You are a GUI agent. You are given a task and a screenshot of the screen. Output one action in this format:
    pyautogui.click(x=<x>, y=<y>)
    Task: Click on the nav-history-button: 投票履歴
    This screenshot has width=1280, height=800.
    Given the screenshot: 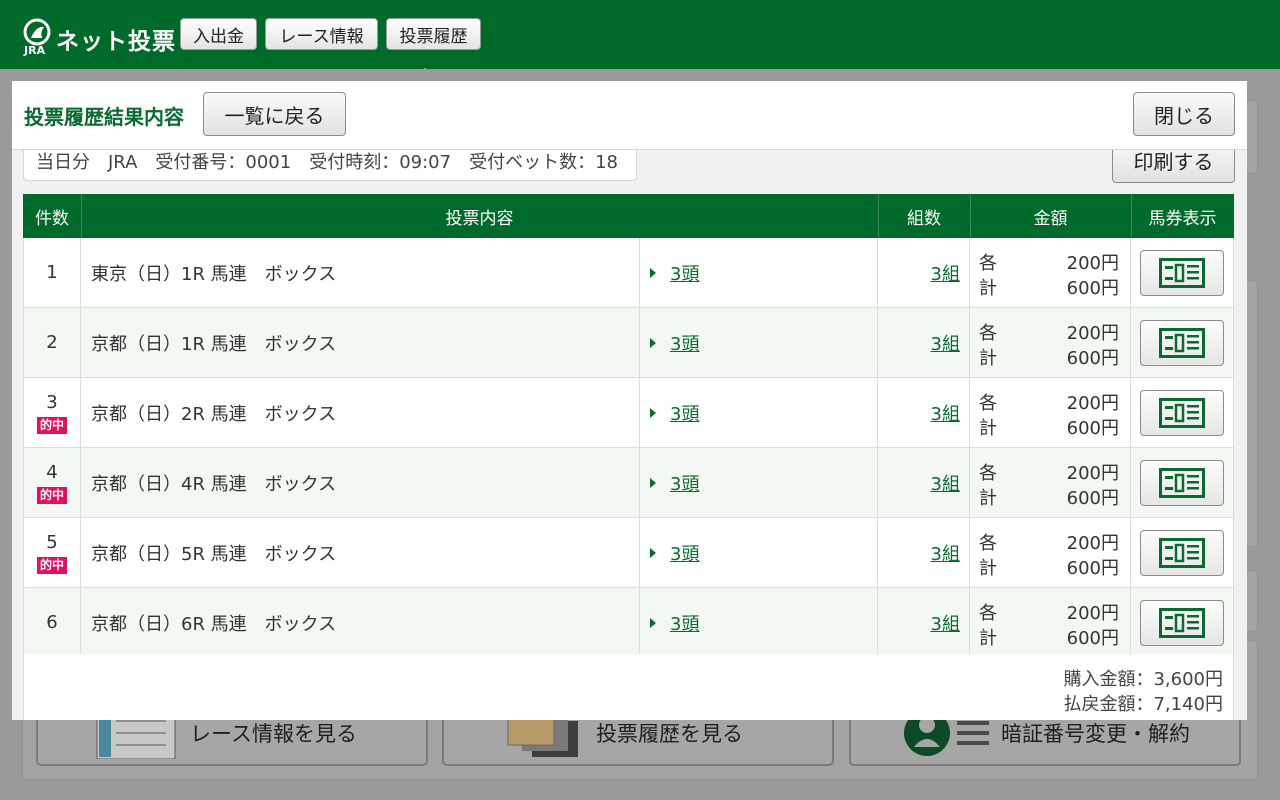 What is the action you would take?
    pyautogui.click(x=433, y=34)
    